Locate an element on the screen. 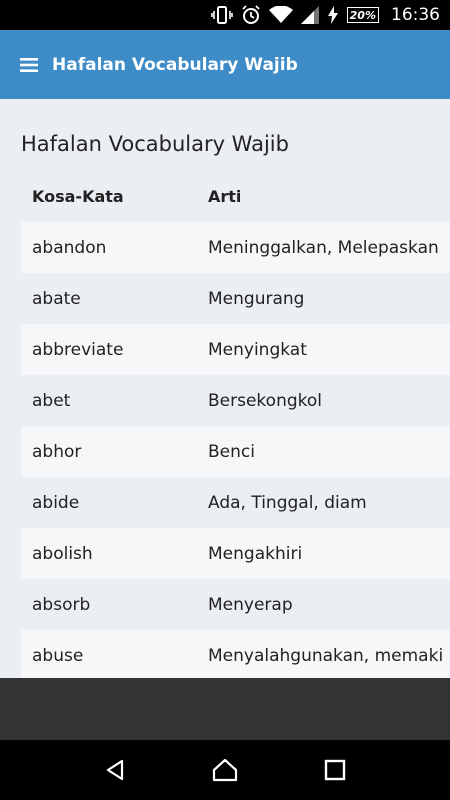 This screenshot has width=450, height=800. meaning-cell: Menyalahgunakan, memaki is located at coordinates (326, 655).